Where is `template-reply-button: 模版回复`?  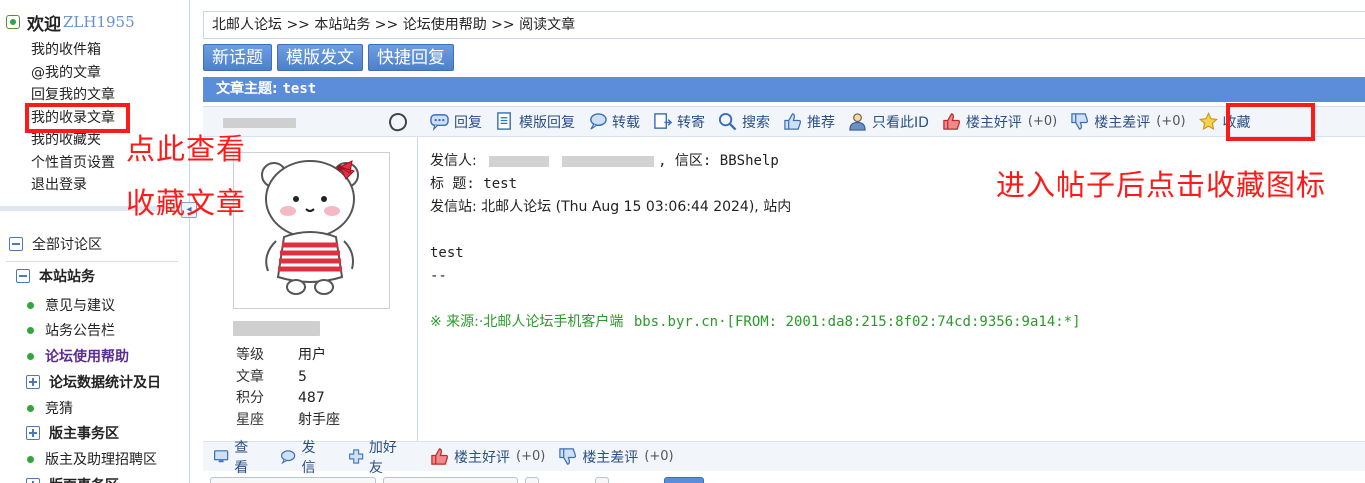 template-reply-button: 模版回复 is located at coordinates (535, 122).